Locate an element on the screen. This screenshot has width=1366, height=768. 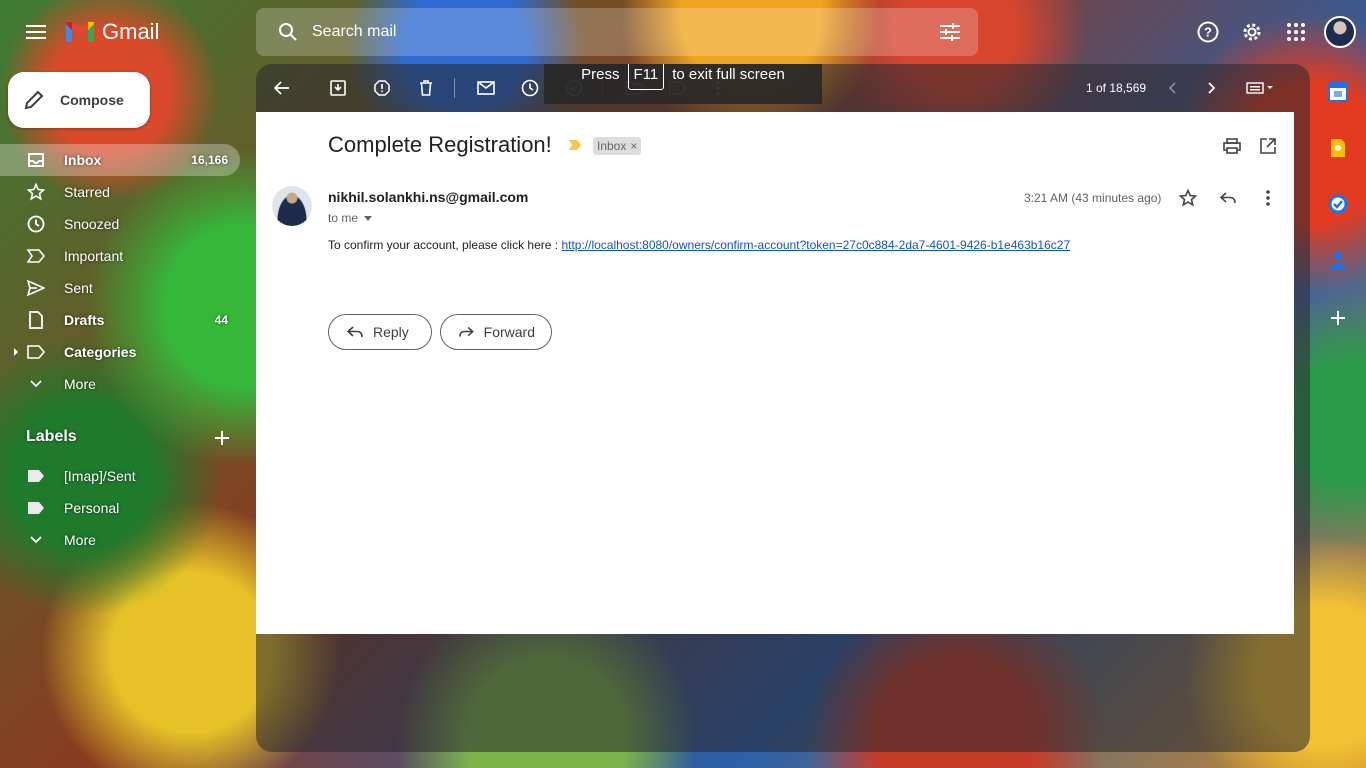
contacts-icon is located at coordinates (1338, 260).